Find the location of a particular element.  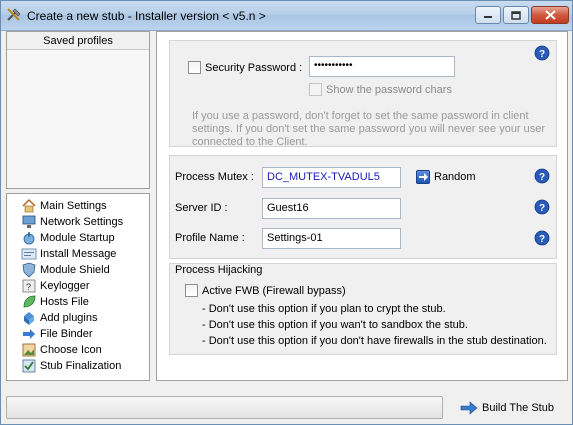

nav-item-main-settings: Main Settings is located at coordinates (85, 206).